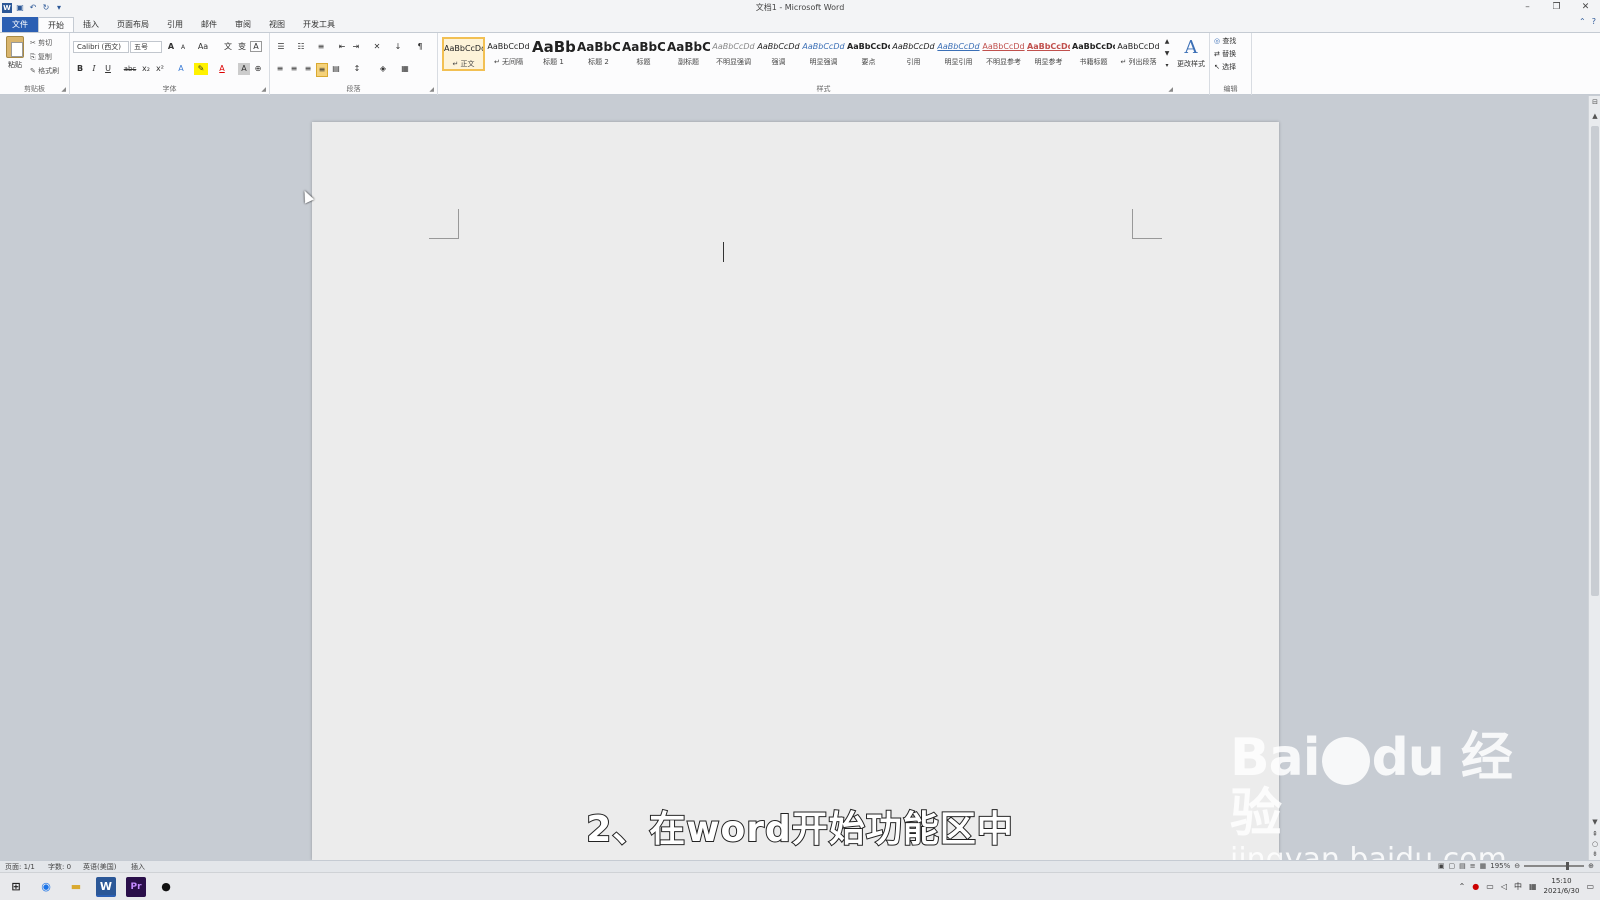 The height and width of the screenshot is (900, 1600). I want to click on style-normal: AaBbCcDd ↵ 正文, so click(463, 54).